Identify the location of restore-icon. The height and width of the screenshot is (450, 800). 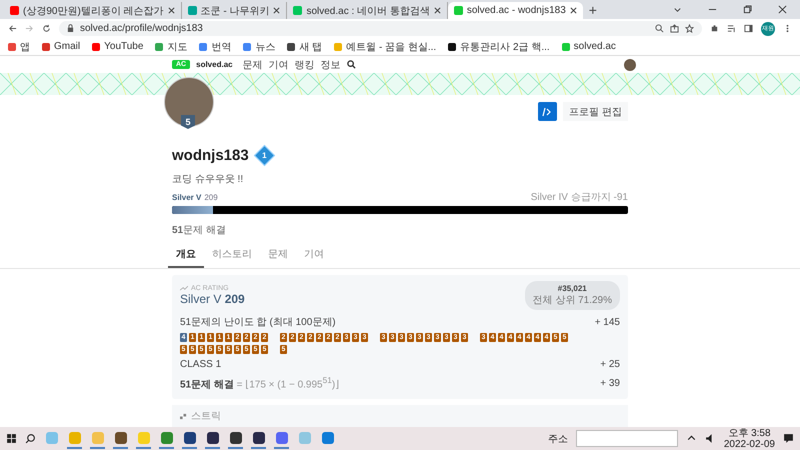
(747, 9).